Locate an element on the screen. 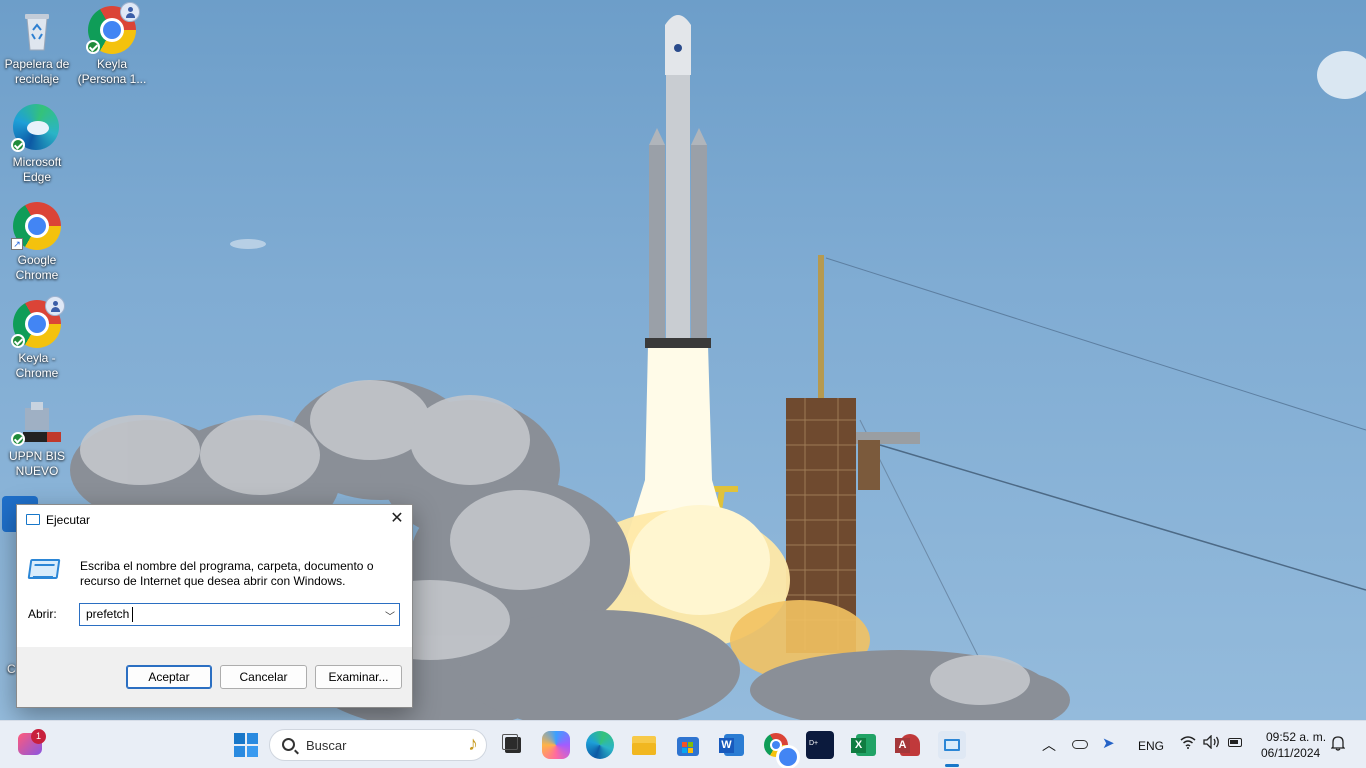 Image resolution: width=1366 pixels, height=768 pixels. volume-icon is located at coordinates (1212, 743).